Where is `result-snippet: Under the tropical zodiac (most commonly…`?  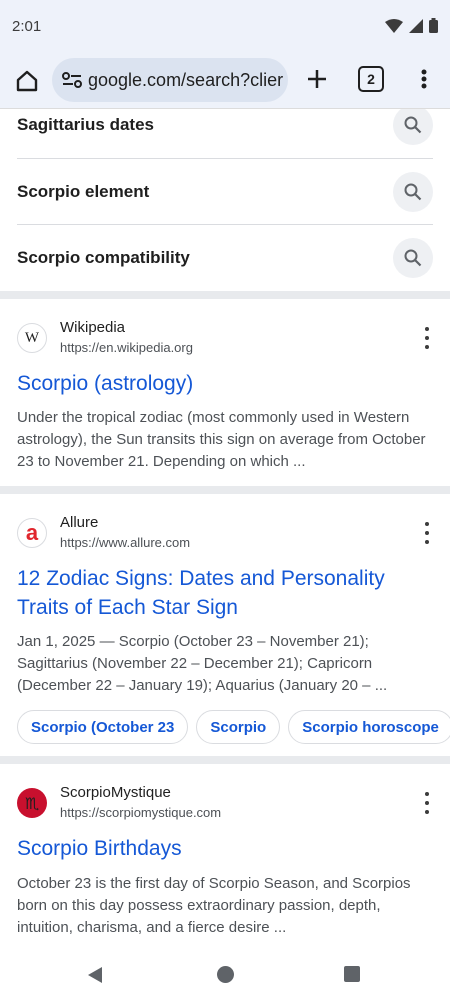 result-snippet: Under the tropical zodiac (most commonly… is located at coordinates (221, 439).